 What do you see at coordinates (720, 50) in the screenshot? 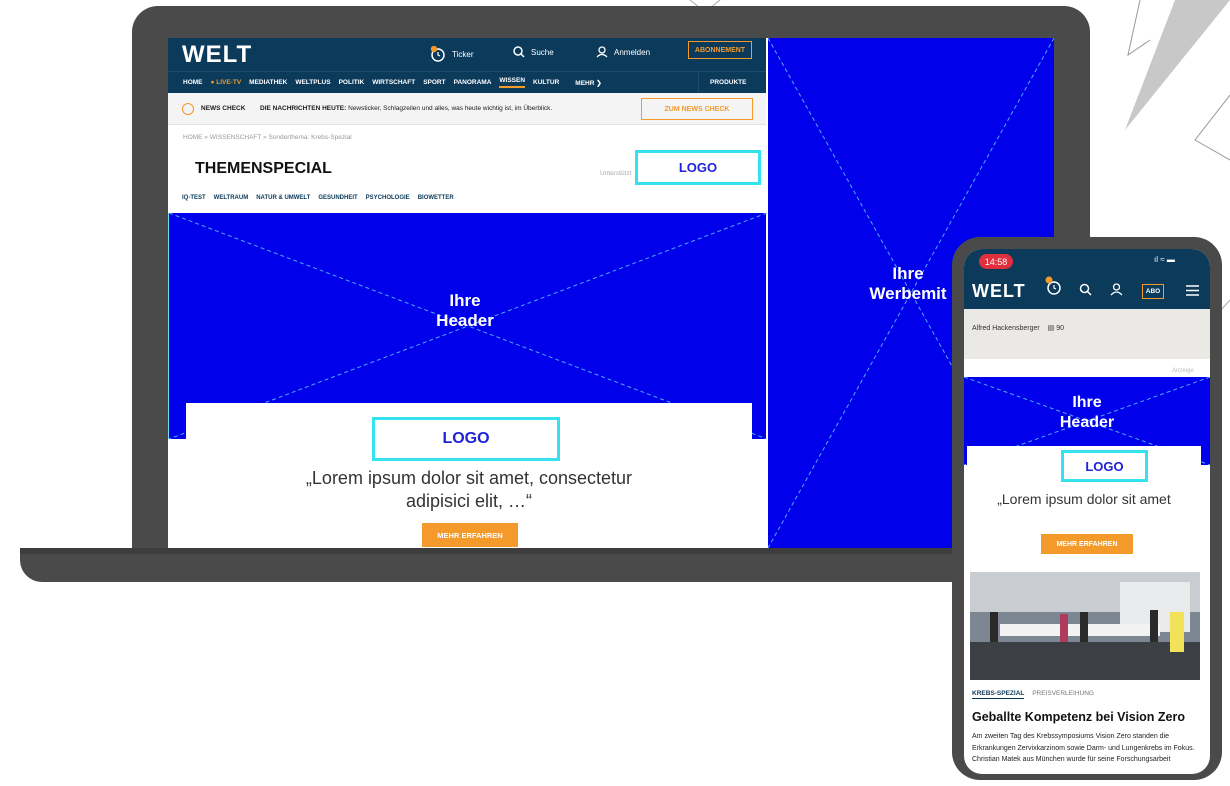
I see `subscribe-button: ABONNEMENT` at bounding box center [720, 50].